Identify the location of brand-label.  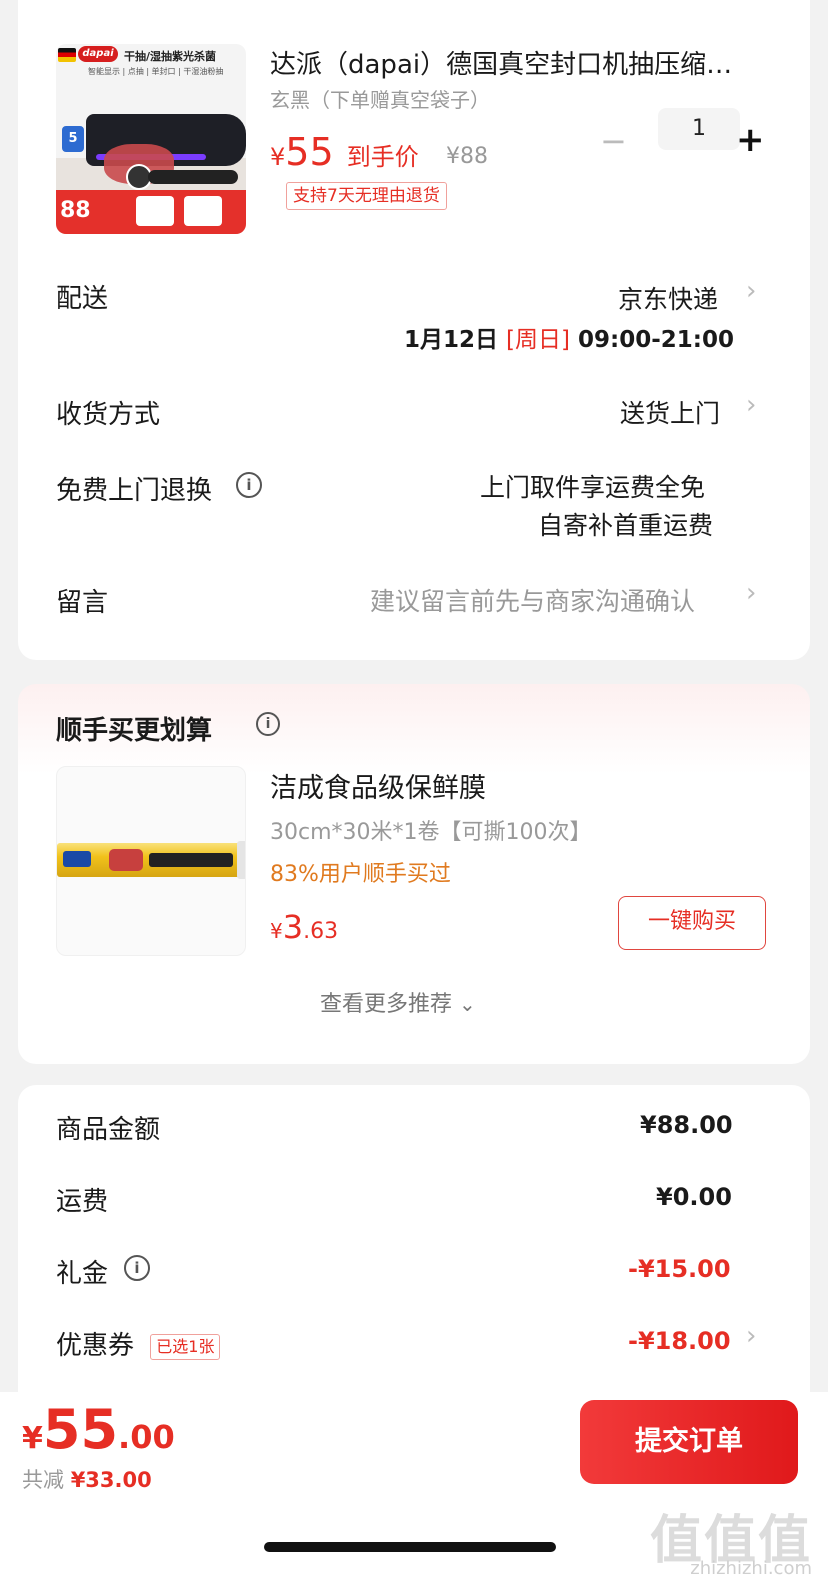
(77, 859).